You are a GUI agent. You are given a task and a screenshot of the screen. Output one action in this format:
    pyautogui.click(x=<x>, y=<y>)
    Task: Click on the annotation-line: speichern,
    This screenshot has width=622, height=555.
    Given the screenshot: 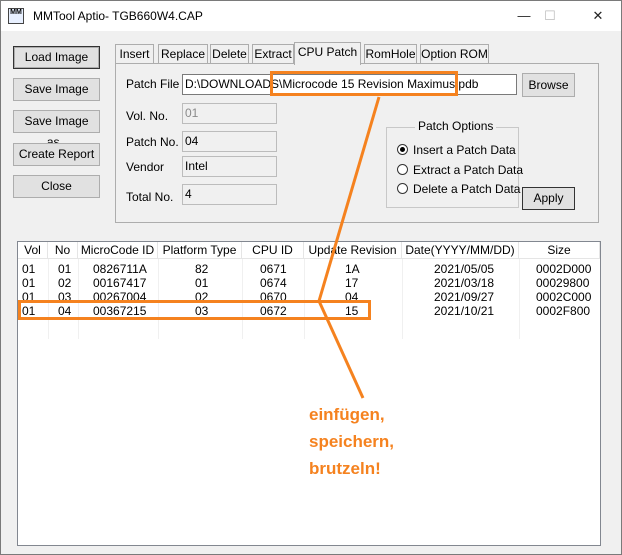 What is the action you would take?
    pyautogui.click(x=352, y=441)
    